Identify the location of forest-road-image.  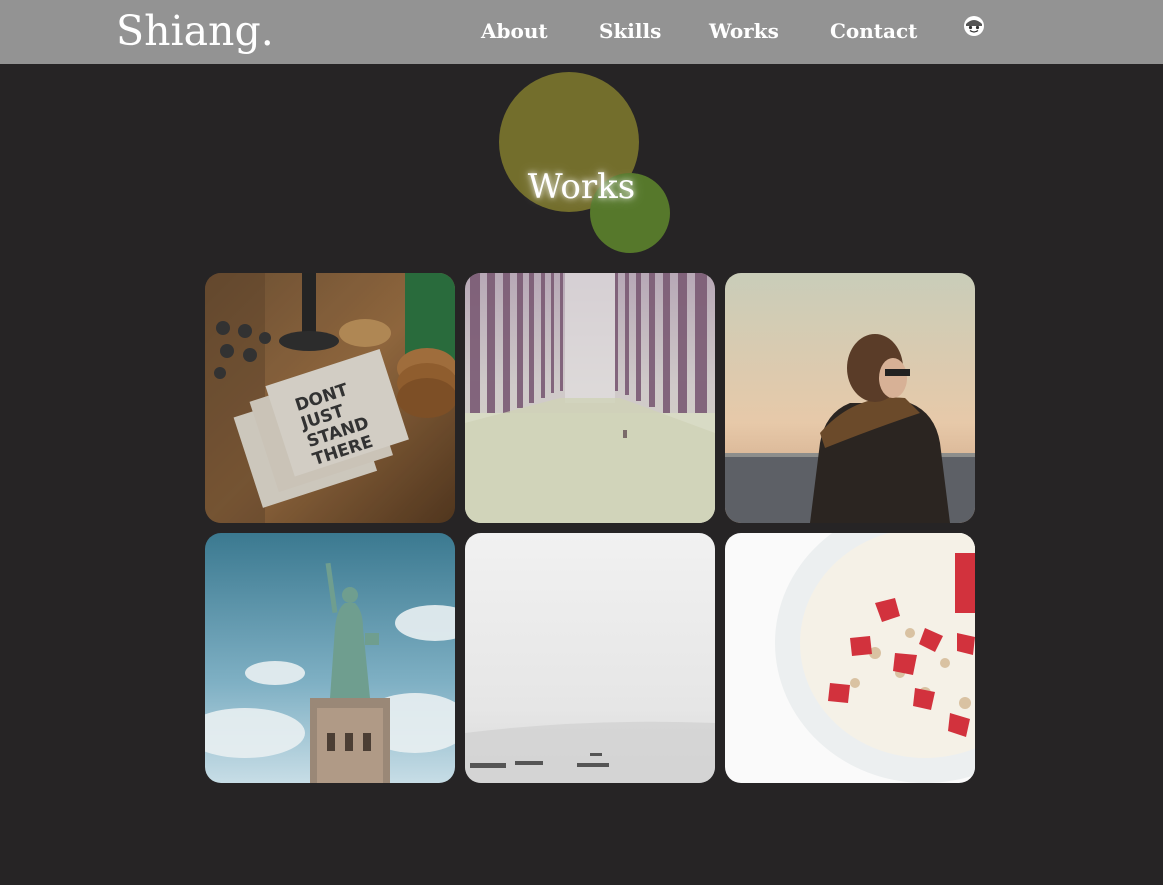
(590, 398).